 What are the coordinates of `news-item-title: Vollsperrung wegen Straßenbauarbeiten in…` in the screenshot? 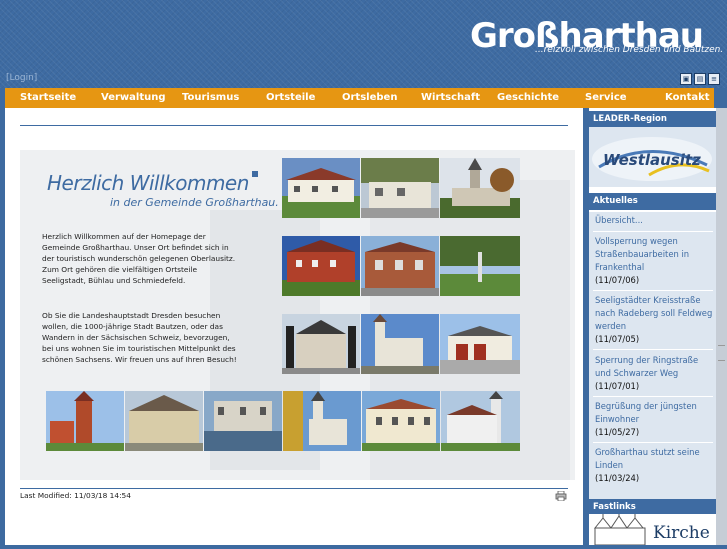 It's located at (654, 254).